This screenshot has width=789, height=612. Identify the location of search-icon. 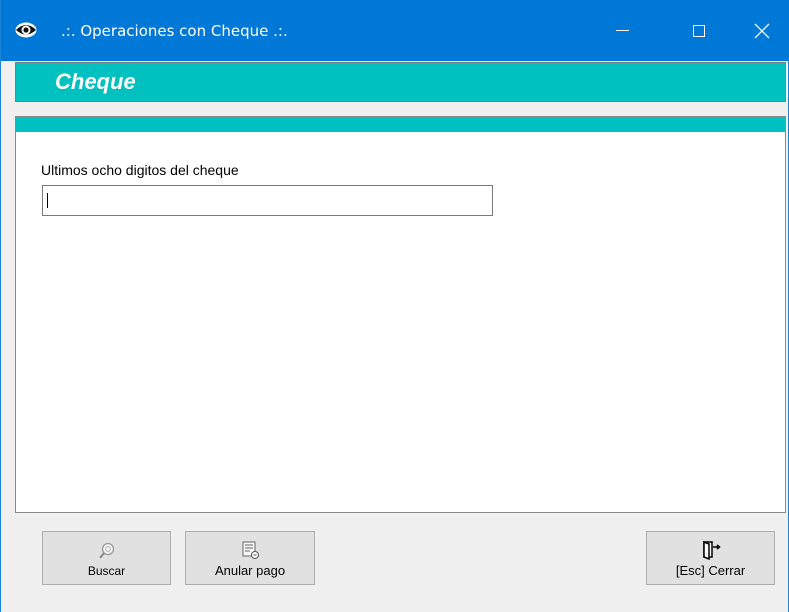
(106, 550).